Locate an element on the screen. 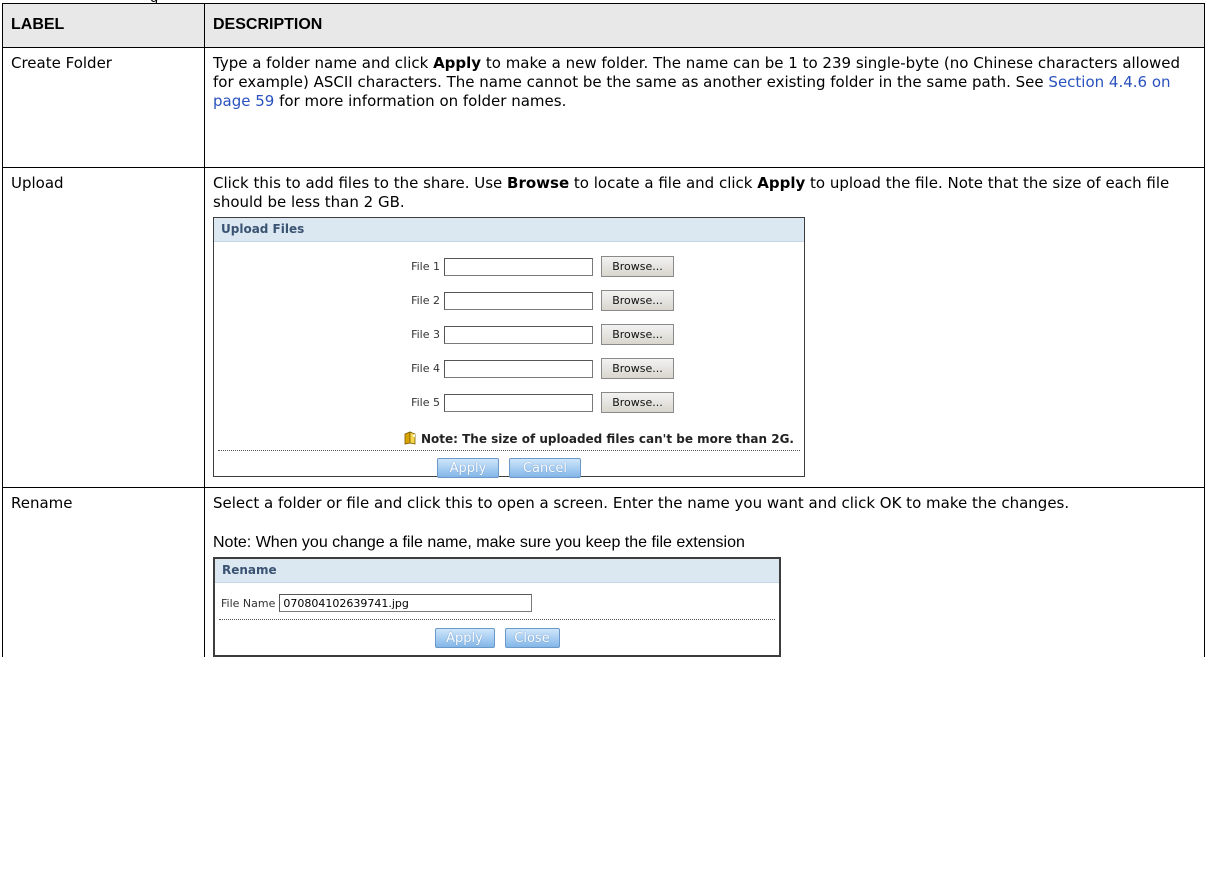  text-run: to locate a file and click is located at coordinates (663, 183).